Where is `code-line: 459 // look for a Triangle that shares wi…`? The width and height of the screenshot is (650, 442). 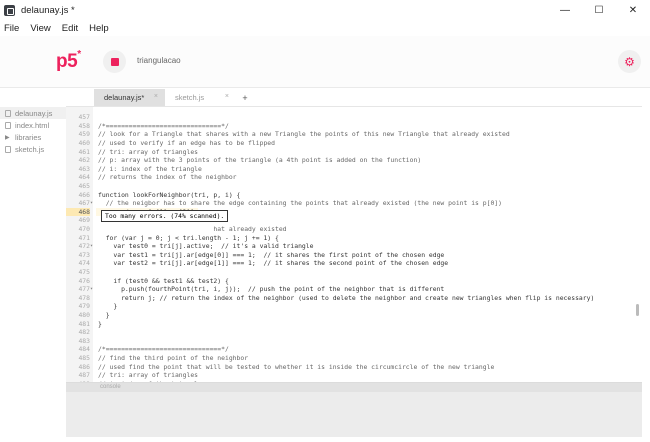
code-line: 459 // look for a Triangle that shares wi… is located at coordinates (354, 134).